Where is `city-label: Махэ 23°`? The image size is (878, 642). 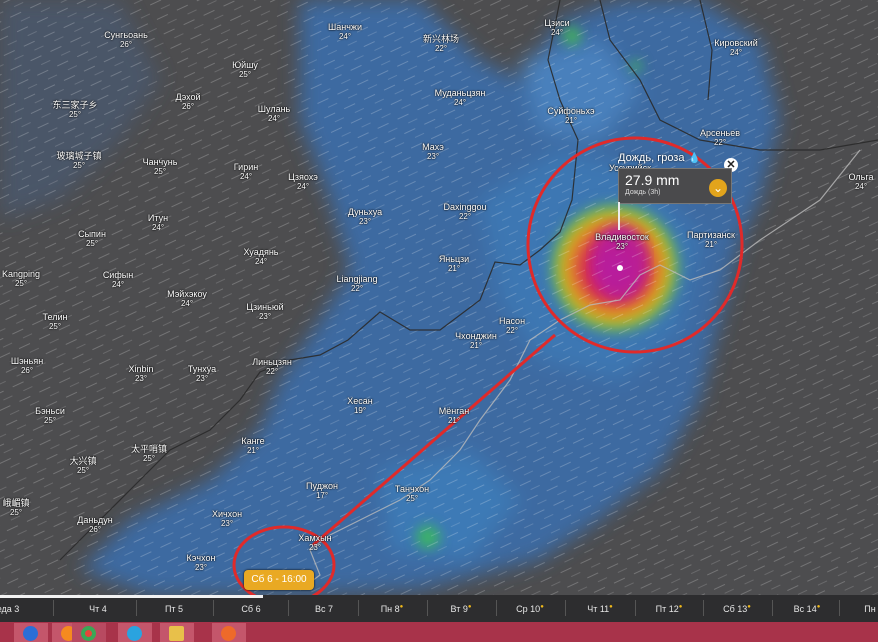
city-label: Махэ 23° is located at coordinates (433, 152).